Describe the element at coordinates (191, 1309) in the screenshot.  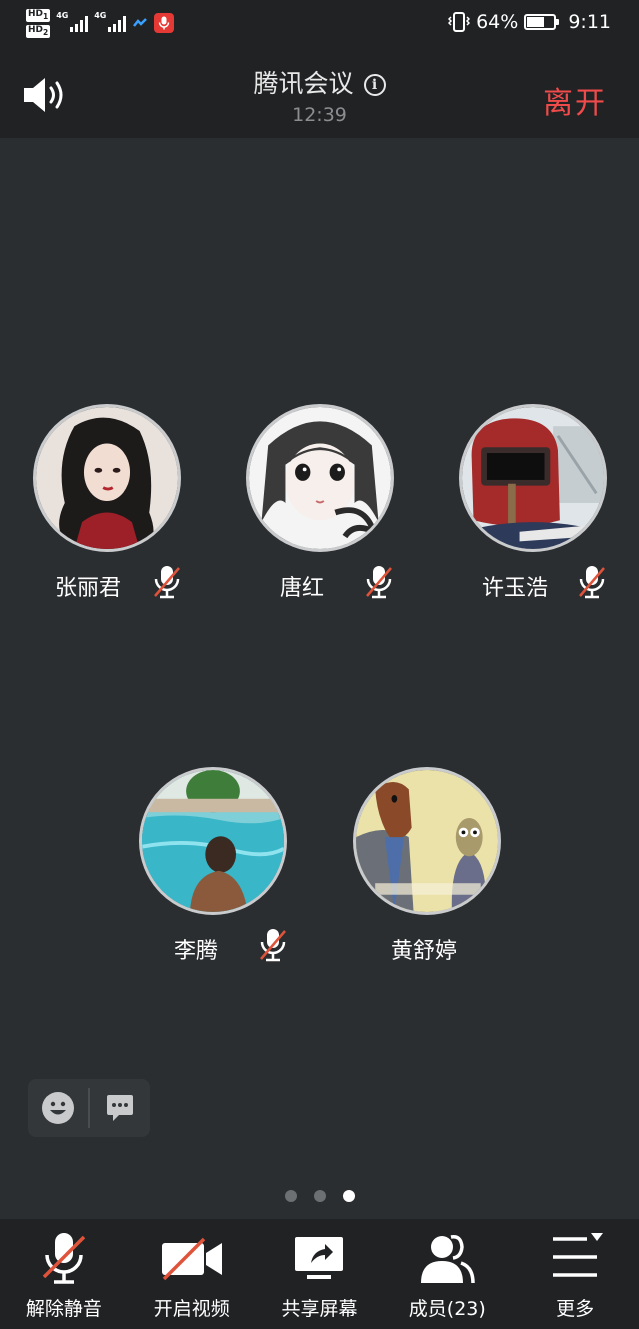
I see `start-video-label: 开启视频` at that location.